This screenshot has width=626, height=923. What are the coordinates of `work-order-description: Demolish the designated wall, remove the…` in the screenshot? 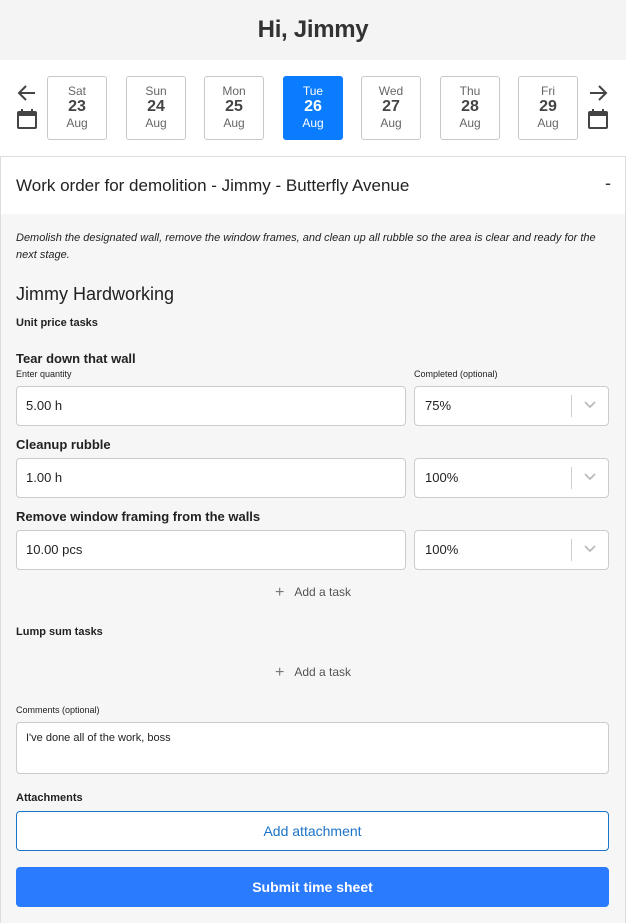 It's located at (306, 246).